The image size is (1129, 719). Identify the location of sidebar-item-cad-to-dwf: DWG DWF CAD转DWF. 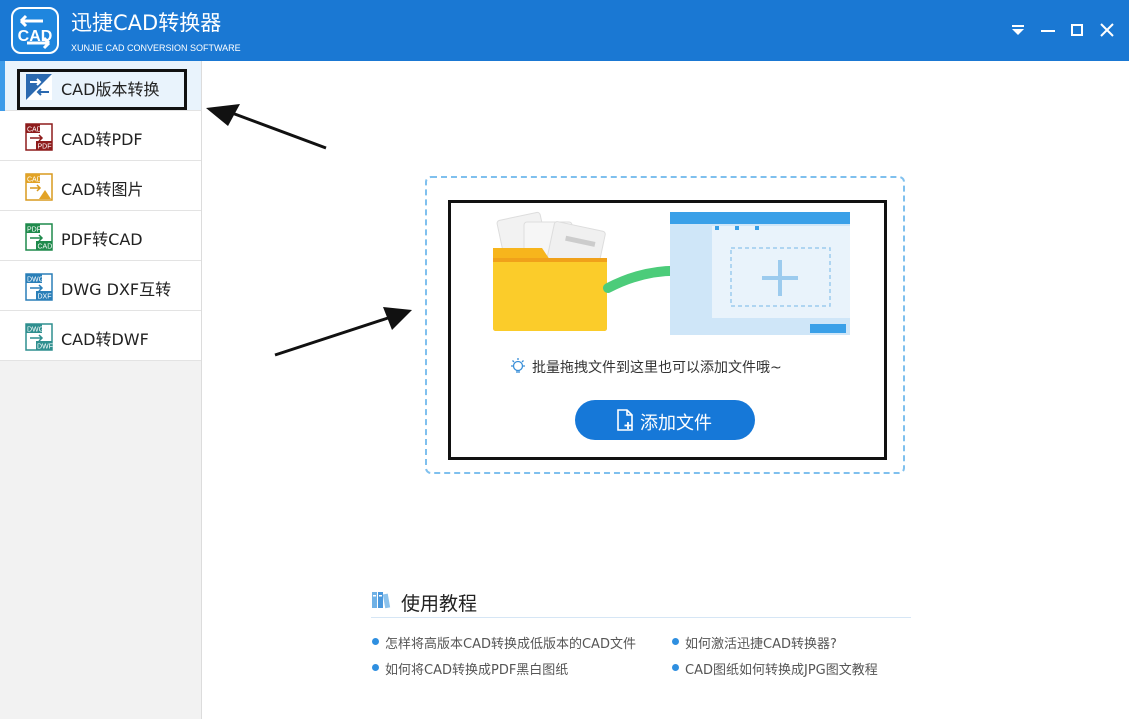
(100, 336).